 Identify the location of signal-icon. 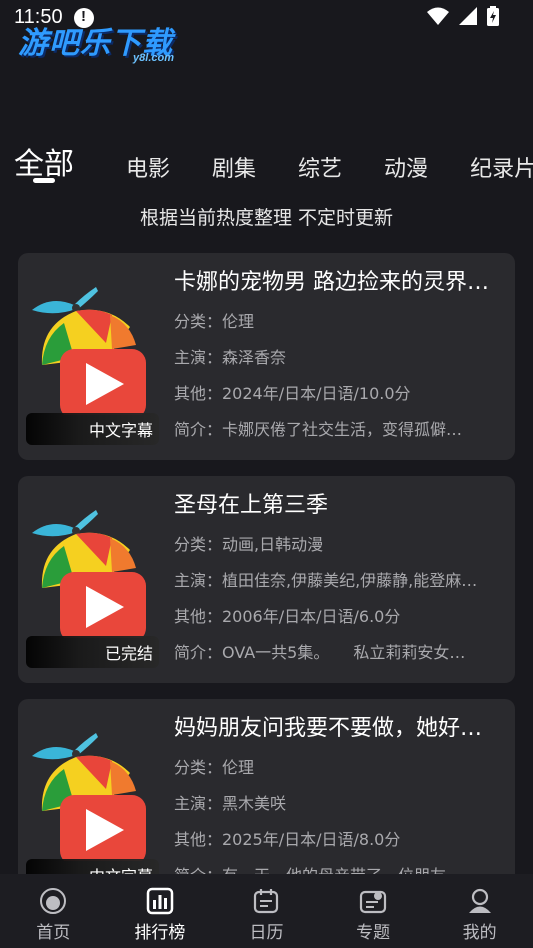
(468, 16).